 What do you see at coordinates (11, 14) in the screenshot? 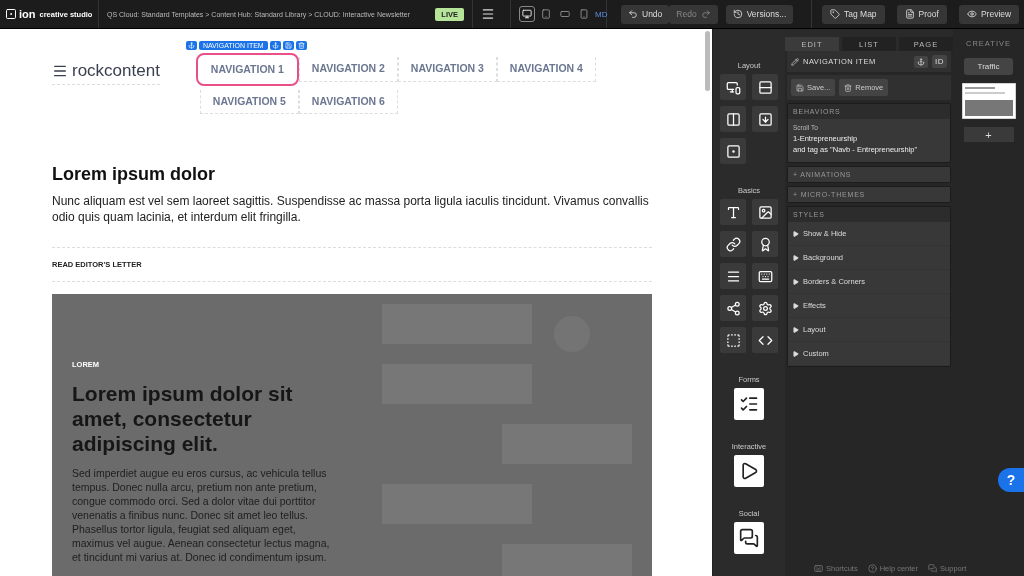
I see `logo-icon` at bounding box center [11, 14].